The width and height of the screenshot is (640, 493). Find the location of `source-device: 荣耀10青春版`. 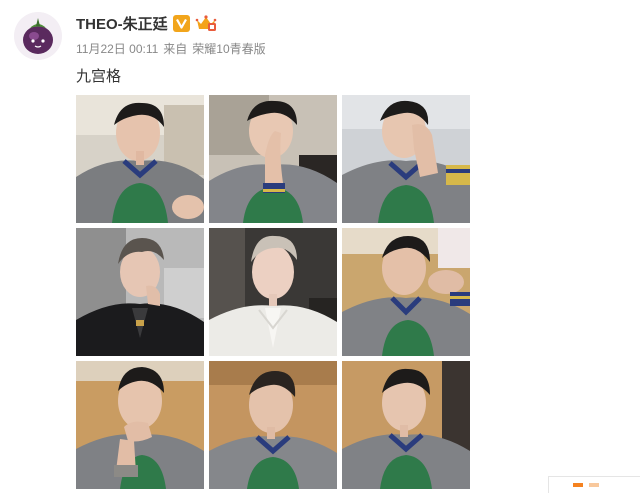

source-device: 荣耀10青春版 is located at coordinates (228, 48).